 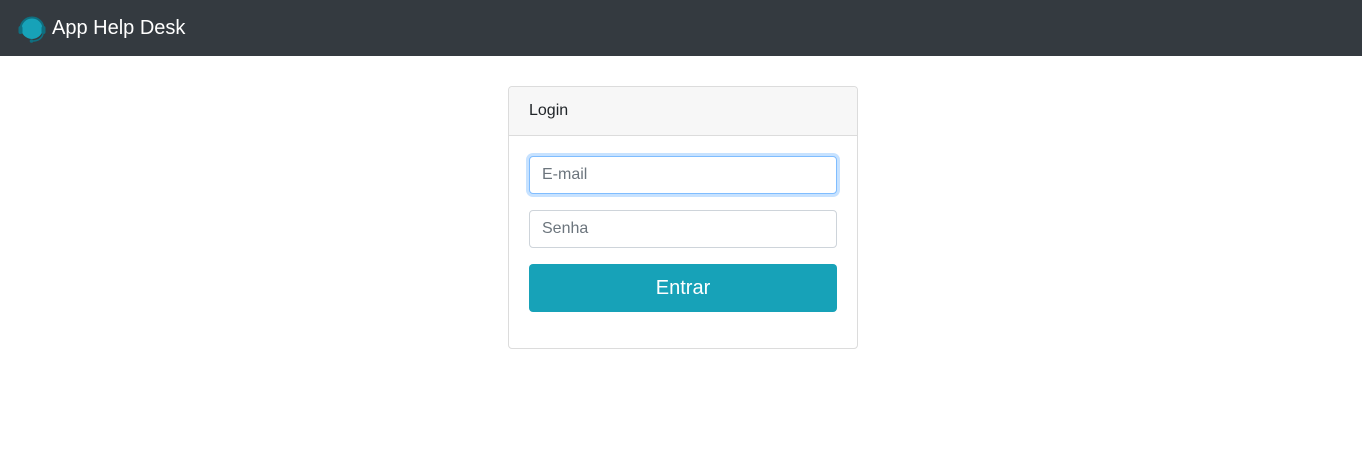 What do you see at coordinates (683, 111) in the screenshot?
I see `login-card-header: Login` at bounding box center [683, 111].